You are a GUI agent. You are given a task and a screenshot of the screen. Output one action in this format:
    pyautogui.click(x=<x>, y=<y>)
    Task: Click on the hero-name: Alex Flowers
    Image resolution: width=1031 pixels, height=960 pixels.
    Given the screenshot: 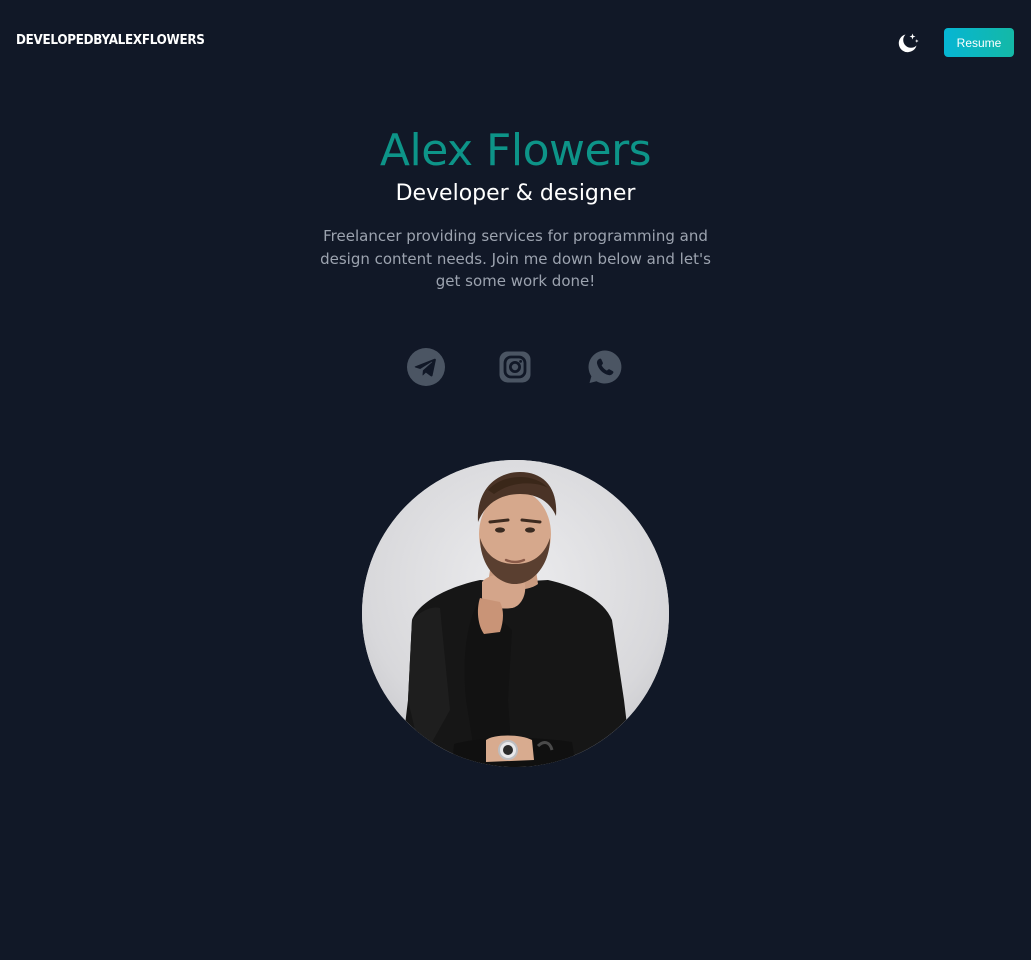 What is the action you would take?
    pyautogui.click(x=515, y=150)
    